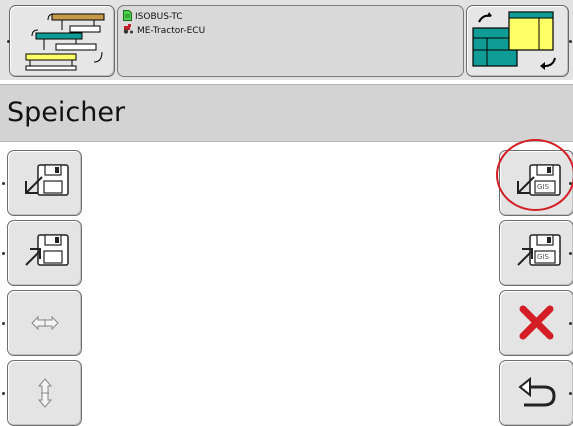 The image size is (573, 426). What do you see at coordinates (44, 253) in the screenshot?
I see `export-button` at bounding box center [44, 253].